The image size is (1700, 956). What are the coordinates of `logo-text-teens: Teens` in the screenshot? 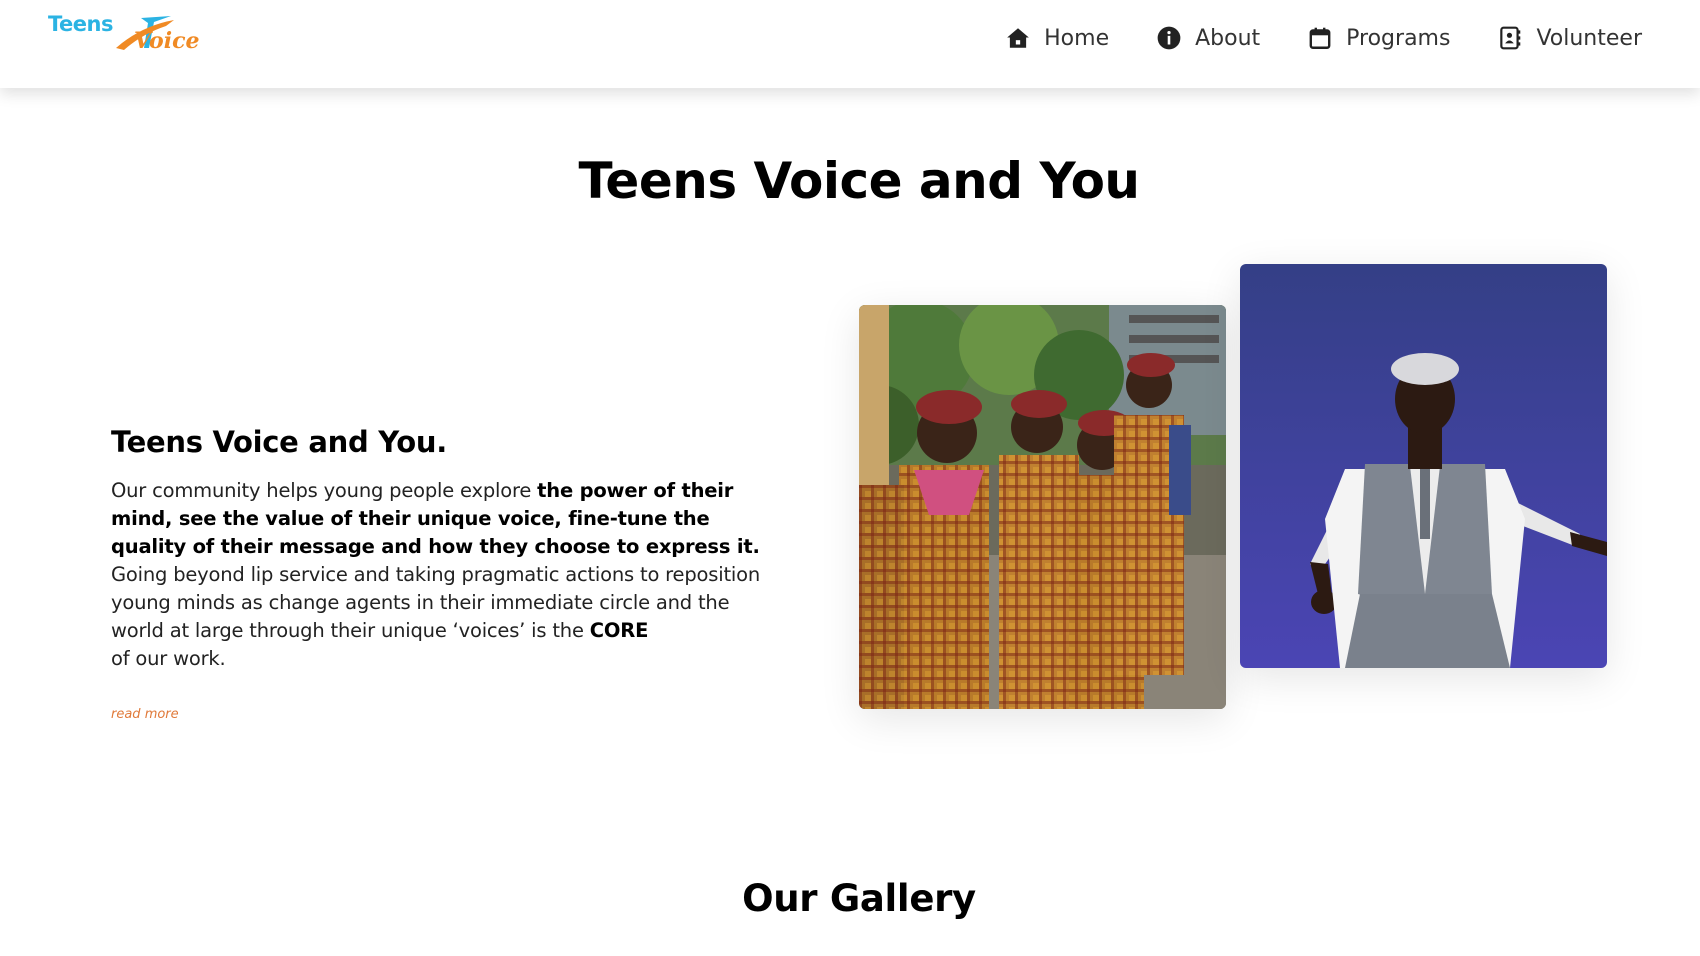 It's located at (80, 24).